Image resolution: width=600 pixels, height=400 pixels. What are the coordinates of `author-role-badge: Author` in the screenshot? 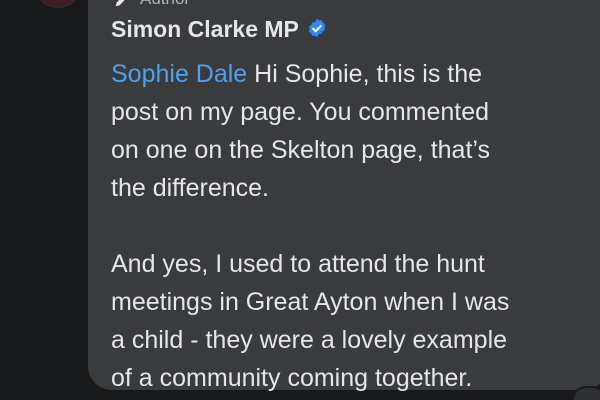 It's located at (151, 5).